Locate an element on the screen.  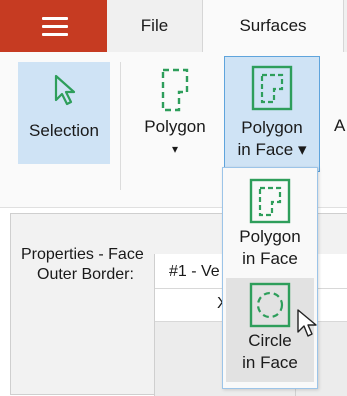
hamburger-icon is located at coordinates (55, 26).